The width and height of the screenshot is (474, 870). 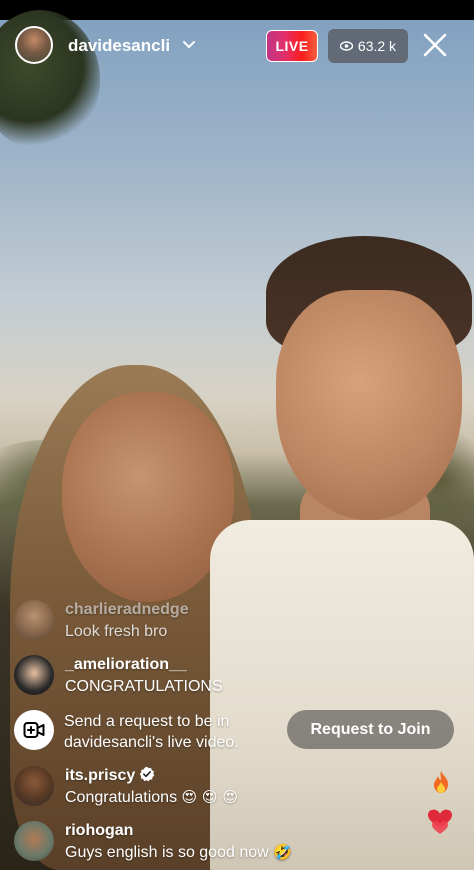 What do you see at coordinates (346, 46) in the screenshot?
I see `eye-icon` at bounding box center [346, 46].